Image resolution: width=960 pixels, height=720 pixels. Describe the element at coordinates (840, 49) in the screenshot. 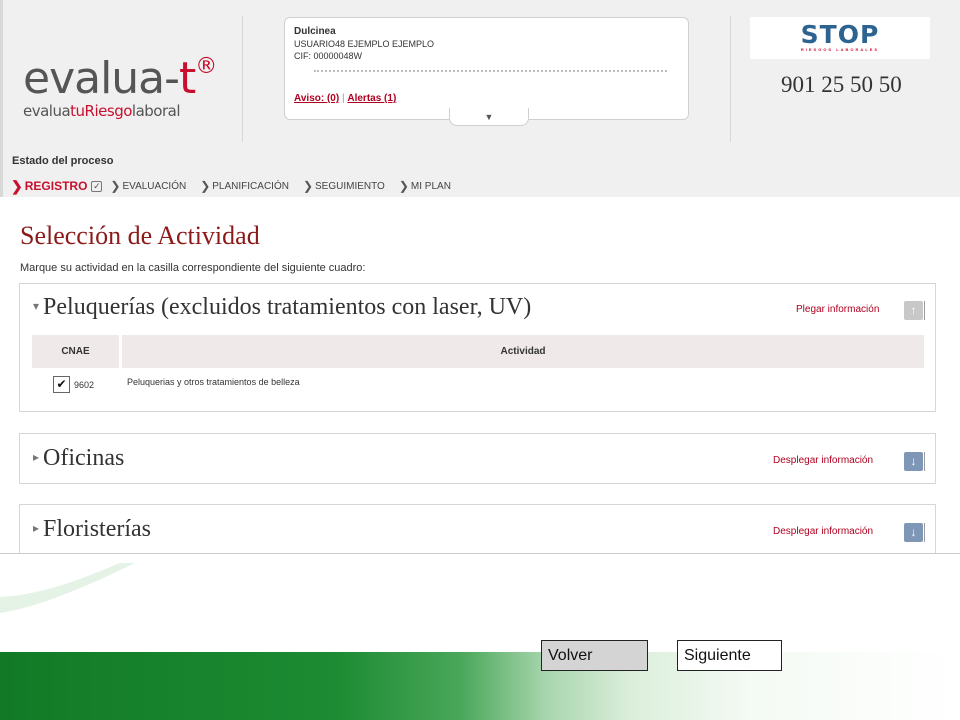

I see `stop-logo-sub: RIESGOS LABORALES` at that location.